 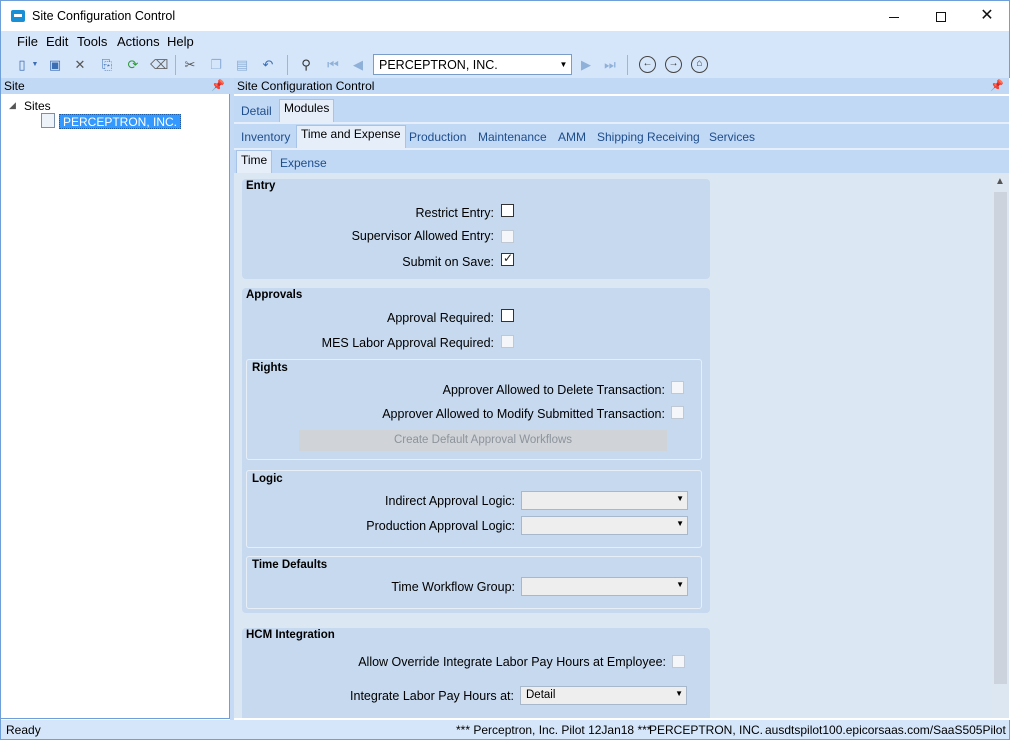 What do you see at coordinates (483, 440) in the screenshot?
I see `create-default-workflows-button: Create Default Approval Workflows` at bounding box center [483, 440].